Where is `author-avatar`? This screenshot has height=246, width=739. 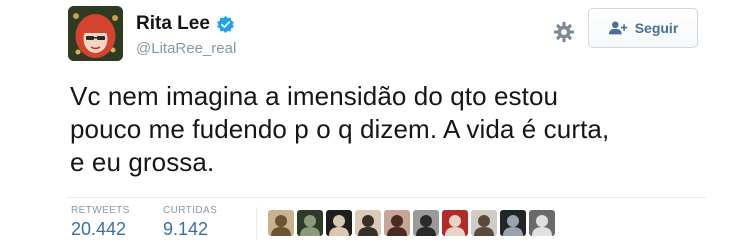 author-avatar is located at coordinates (95, 33).